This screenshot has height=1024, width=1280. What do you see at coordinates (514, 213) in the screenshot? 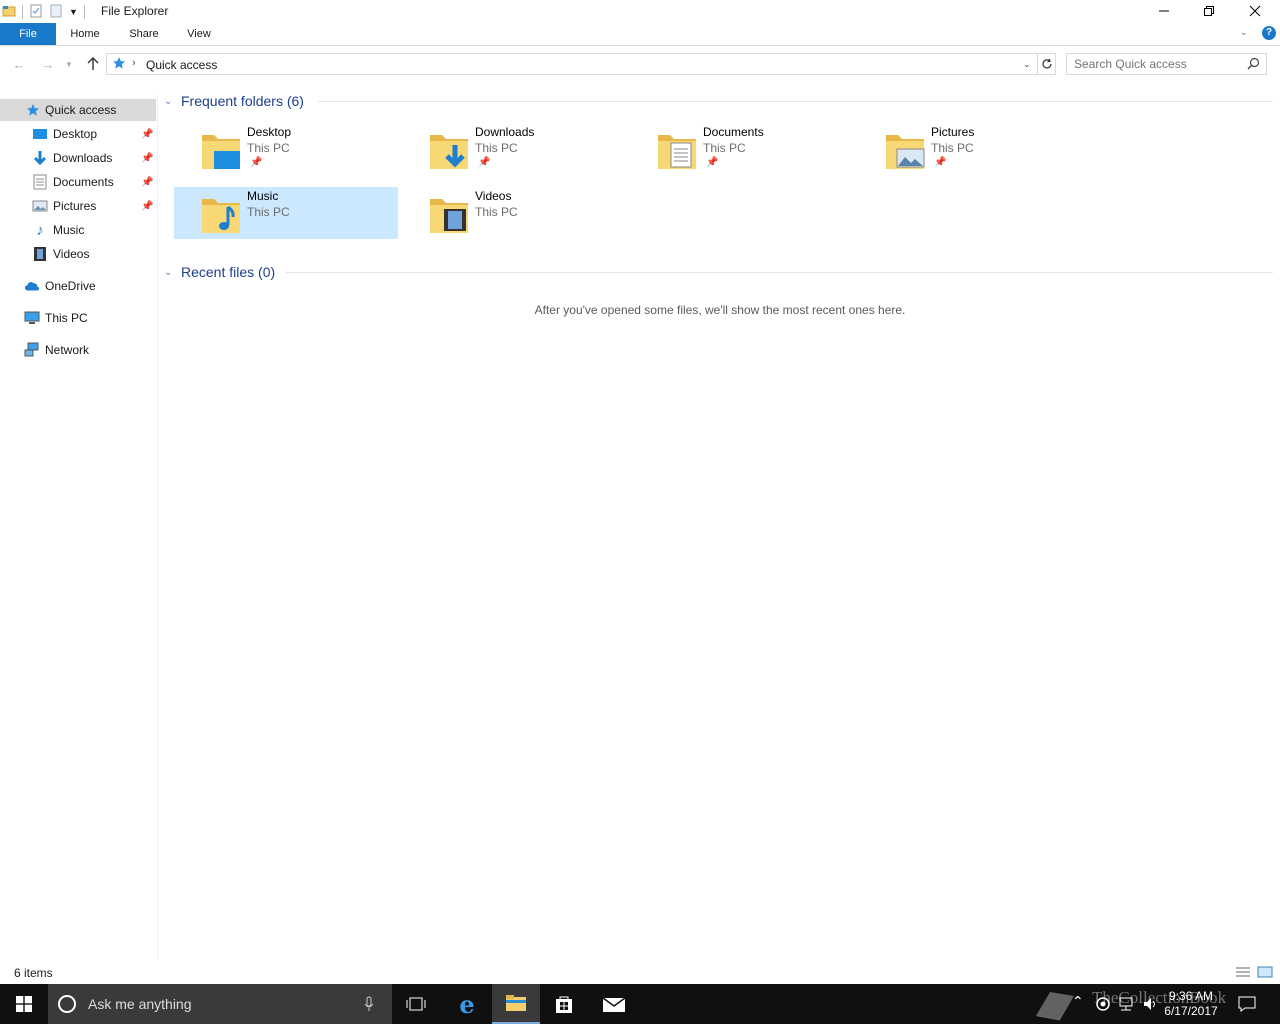
I see `folder-tile-videos: Videos This PC` at bounding box center [514, 213].